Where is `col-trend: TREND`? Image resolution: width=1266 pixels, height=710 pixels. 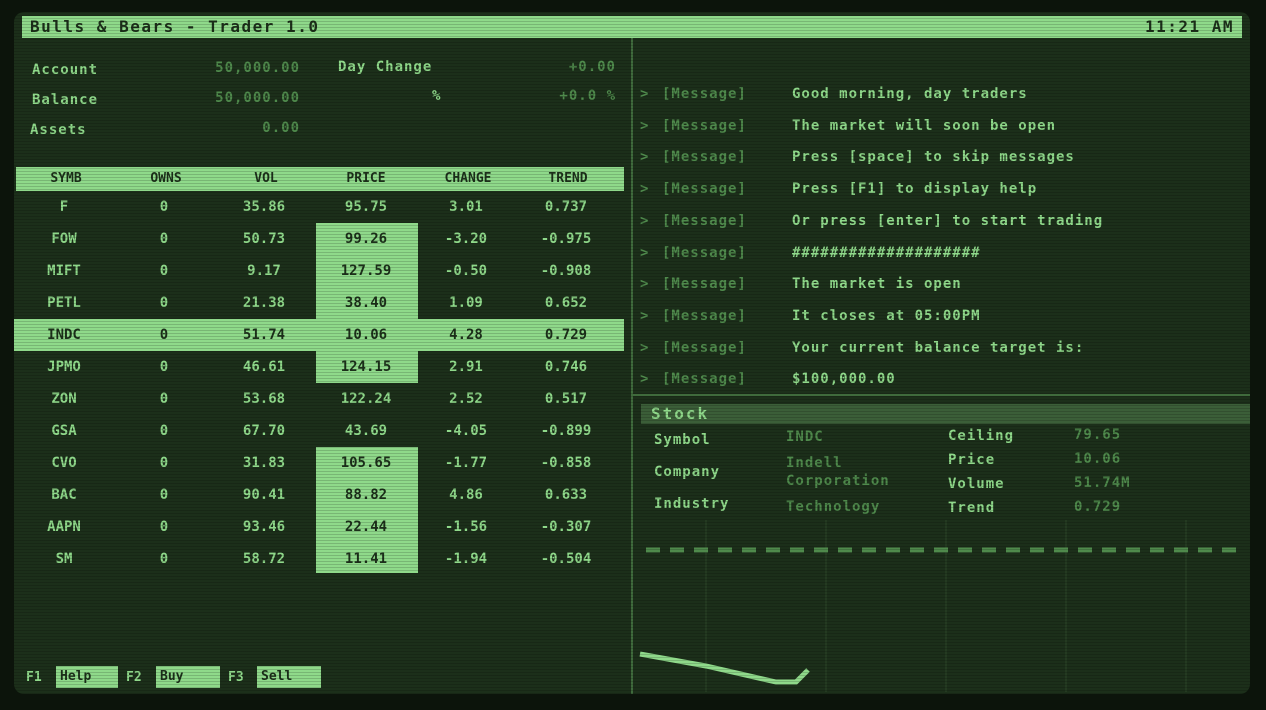
col-trend: TREND is located at coordinates (568, 178).